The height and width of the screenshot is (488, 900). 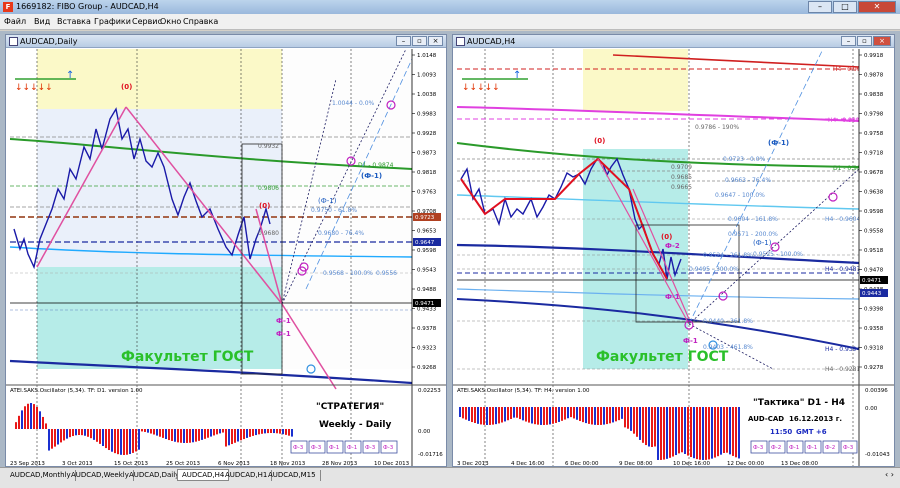 I want to click on tab-m15: AUDCAD,M15, so click(x=292, y=475).